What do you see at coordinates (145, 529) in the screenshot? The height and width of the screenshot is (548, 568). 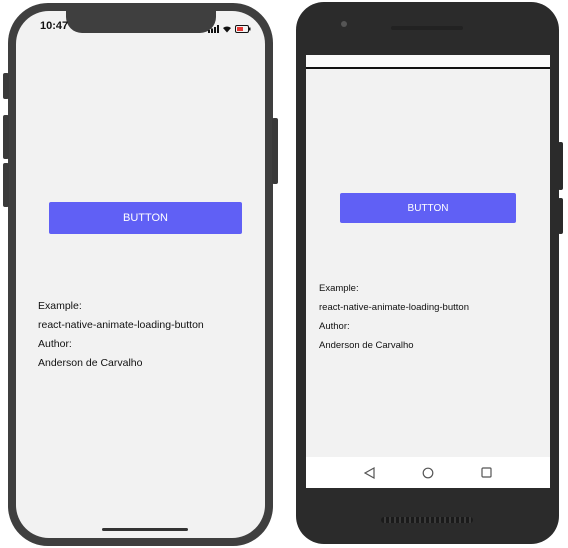 I see `home-indicator` at bounding box center [145, 529].